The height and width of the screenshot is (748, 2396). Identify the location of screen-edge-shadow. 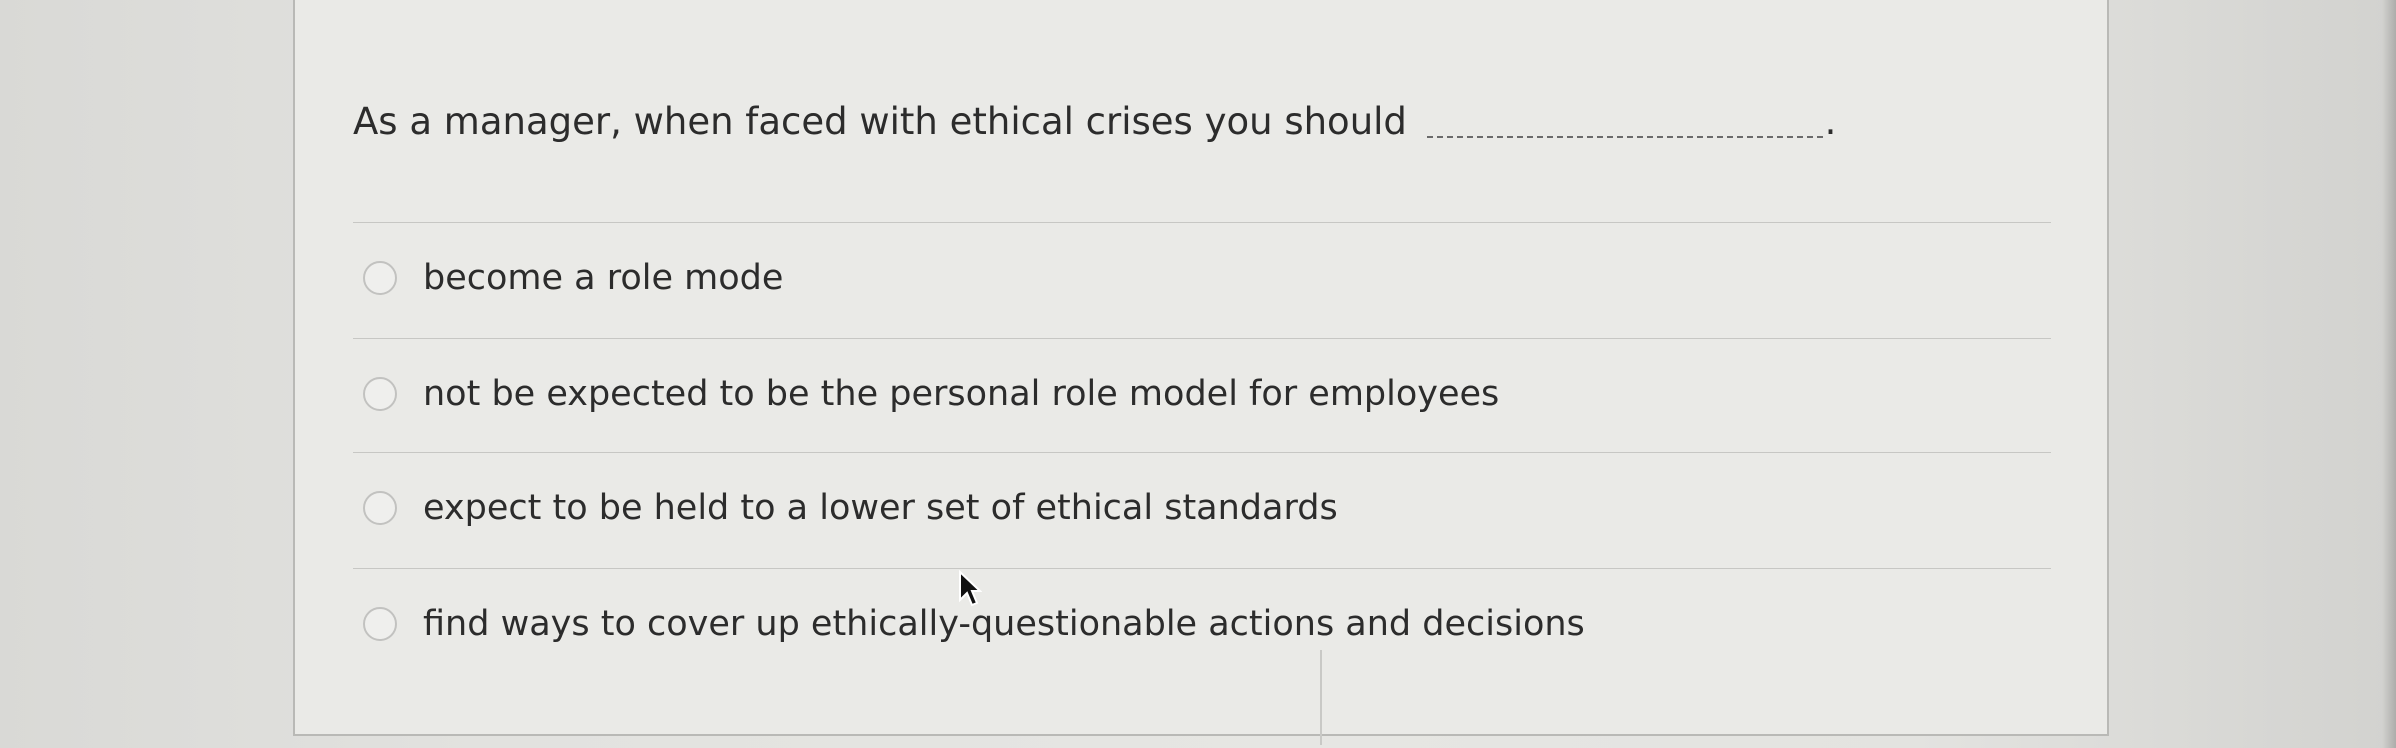
(2389, 374).